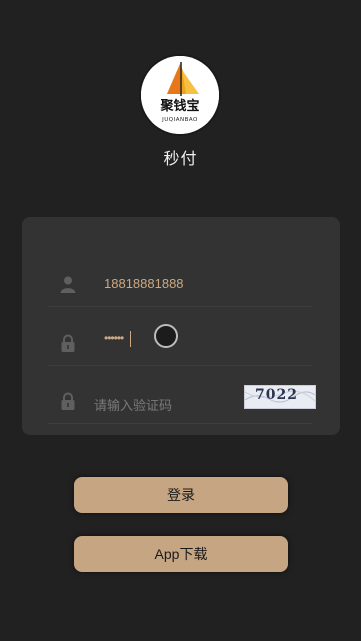 The width and height of the screenshot is (361, 641). Describe the element at coordinates (179, 106) in the screenshot. I see `svg-text: 聚钱宝` at that location.